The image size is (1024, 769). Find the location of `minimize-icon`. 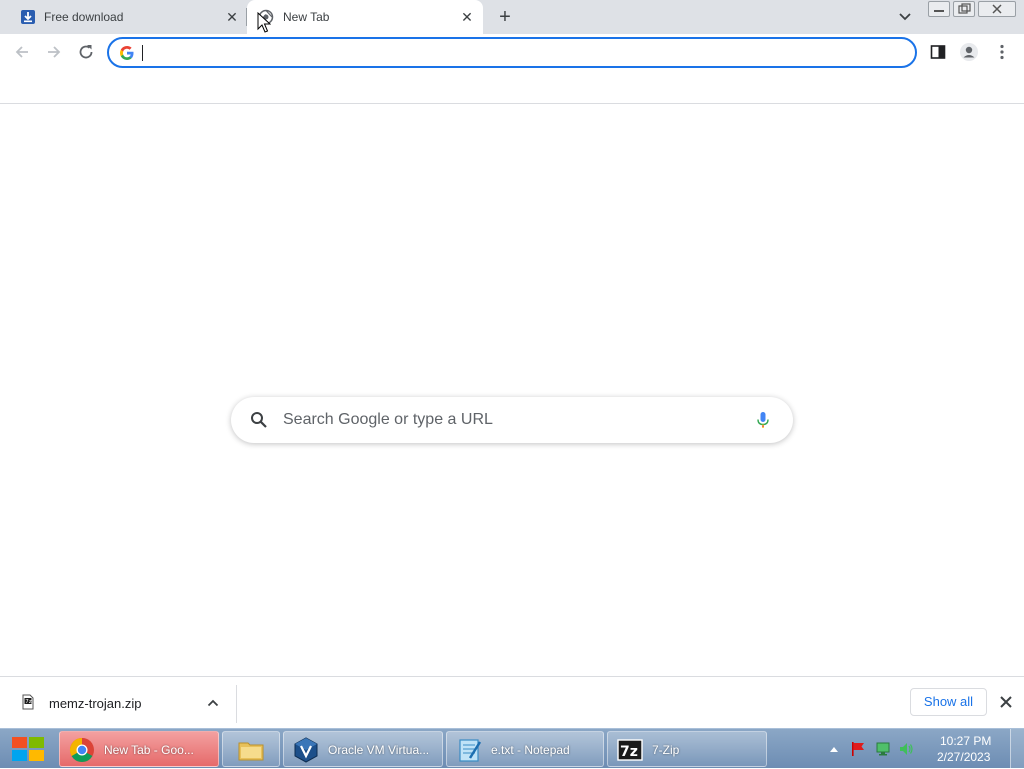

minimize-icon is located at coordinates (939, 11).